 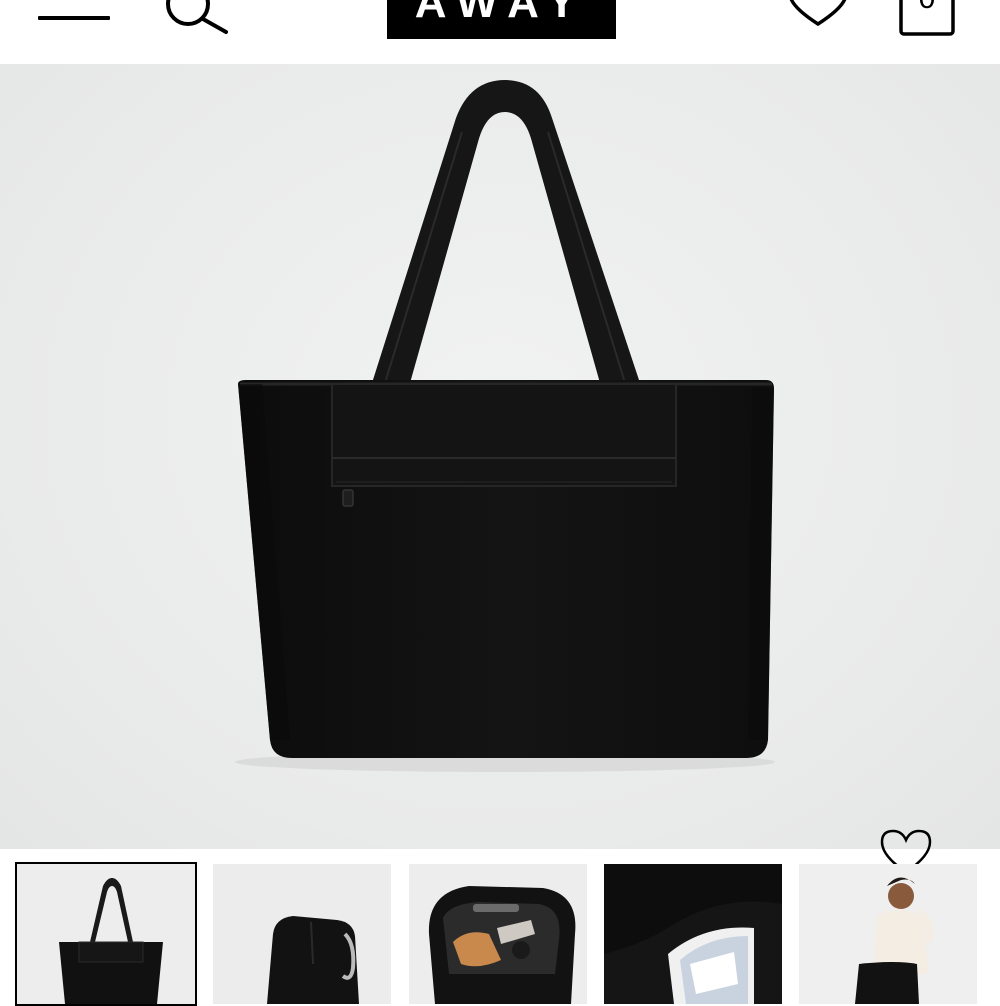 I want to click on wishlist-button, so click(x=818, y=13).